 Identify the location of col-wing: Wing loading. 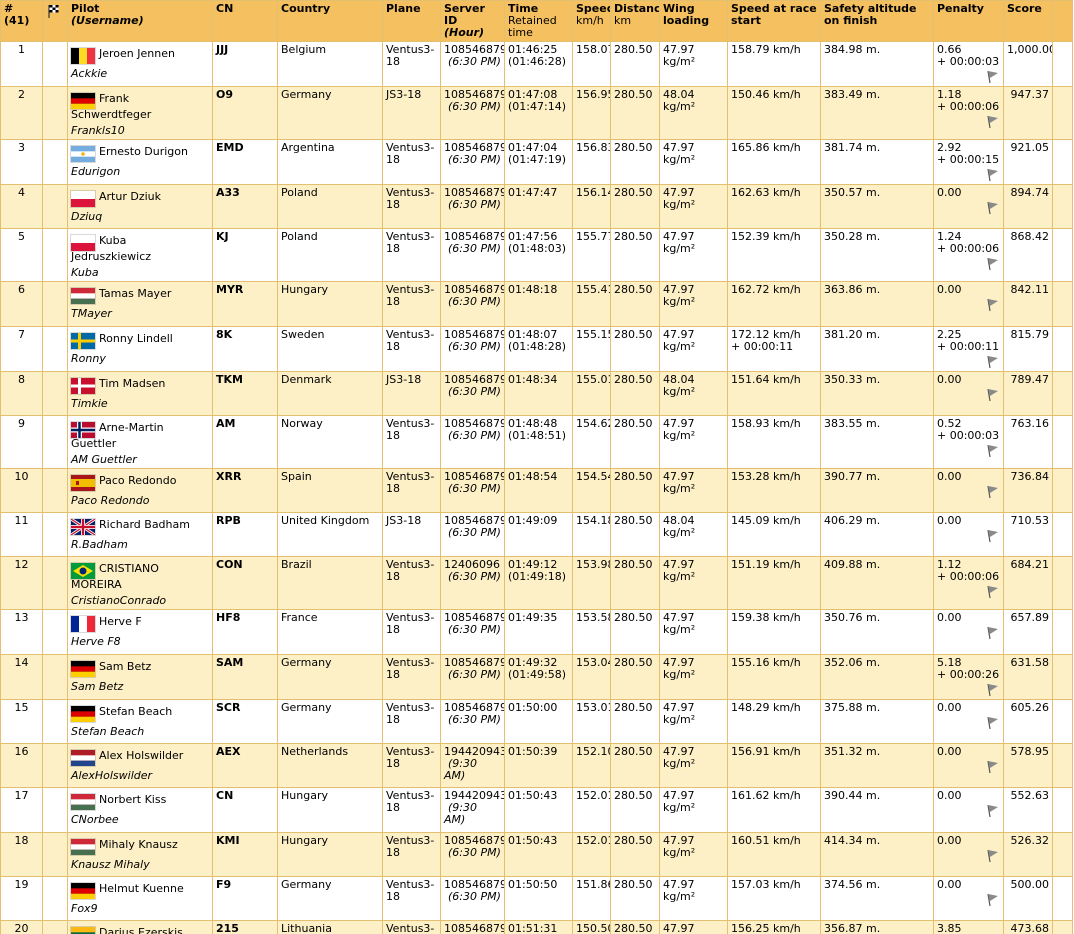
(693, 21).